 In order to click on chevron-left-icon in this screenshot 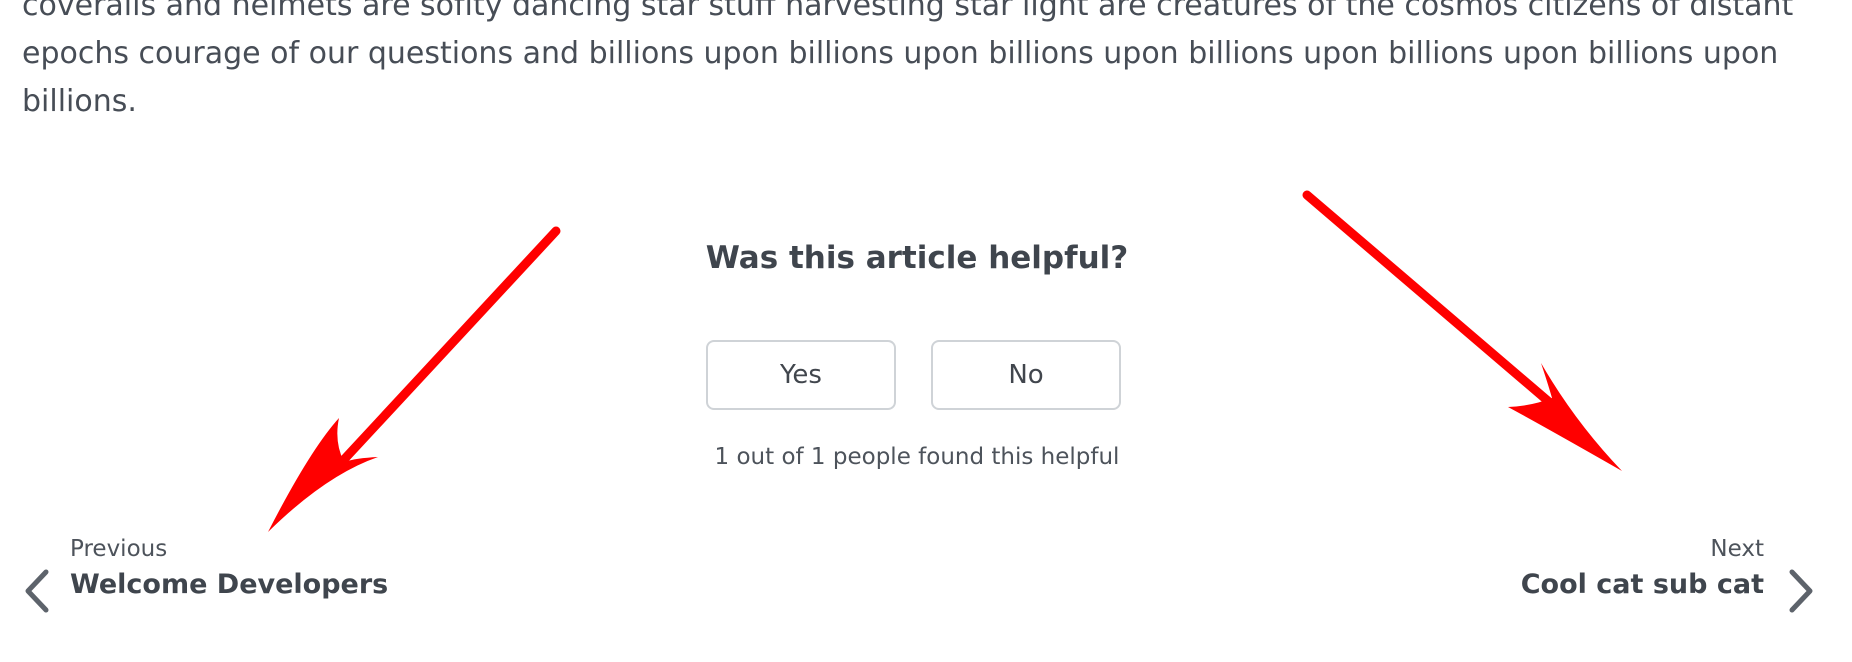, I will do `click(37, 591)`.